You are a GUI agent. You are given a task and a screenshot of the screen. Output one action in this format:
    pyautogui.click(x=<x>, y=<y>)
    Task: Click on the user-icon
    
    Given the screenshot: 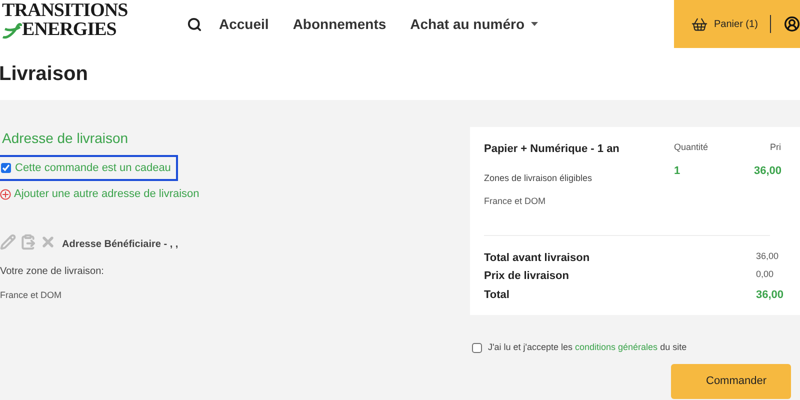 What is the action you would take?
    pyautogui.click(x=792, y=24)
    